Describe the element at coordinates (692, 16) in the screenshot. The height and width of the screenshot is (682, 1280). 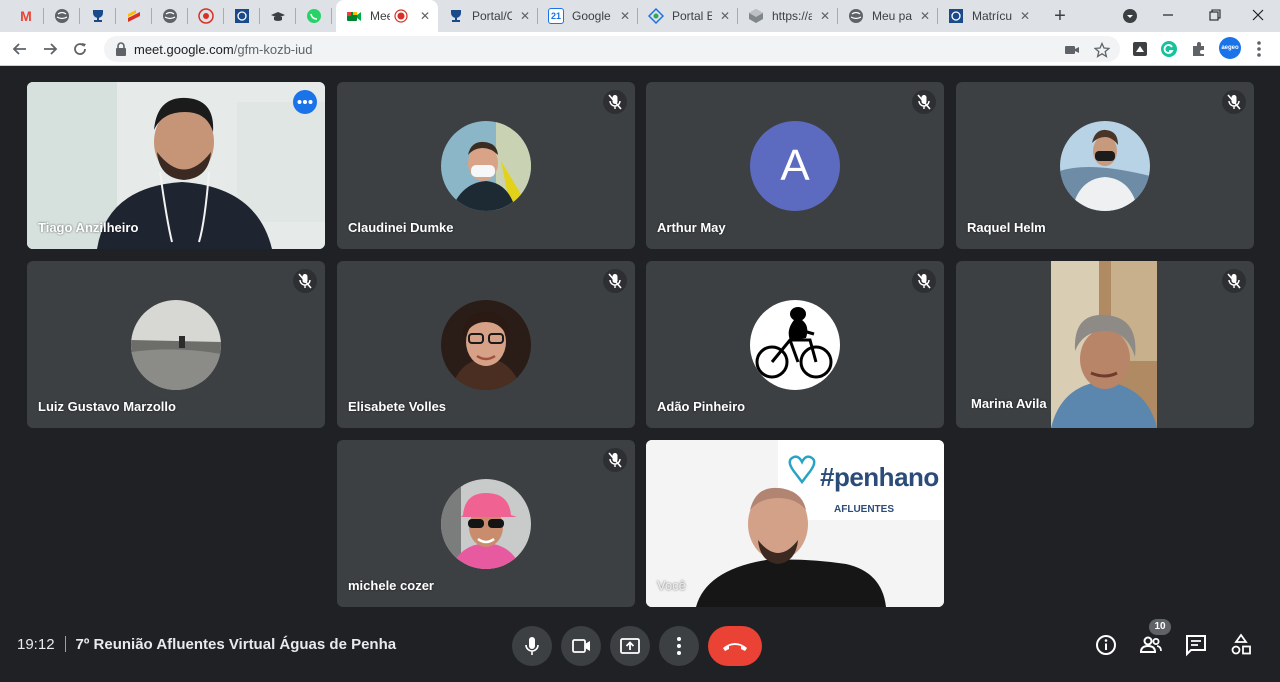
I see `tab-label: Portal E` at that location.